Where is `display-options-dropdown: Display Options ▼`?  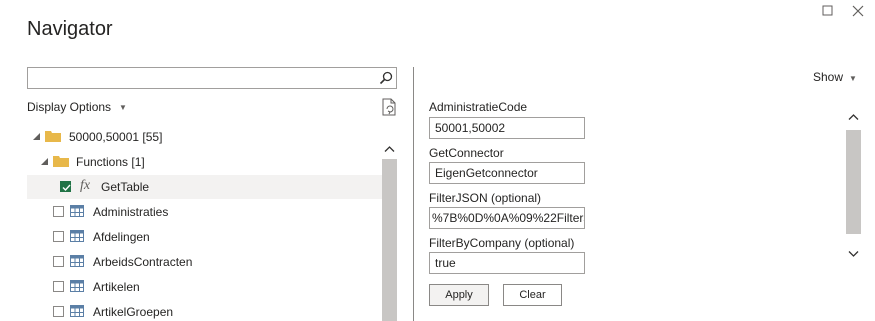 display-options-dropdown: Display Options ▼ is located at coordinates (77, 107).